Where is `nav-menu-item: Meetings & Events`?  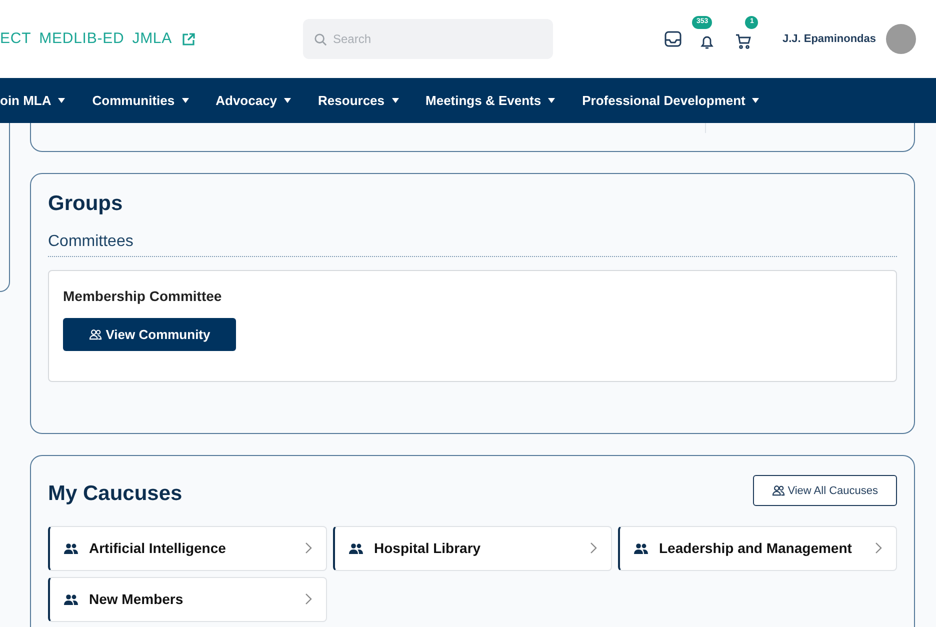 nav-menu-item: Meetings & Events is located at coordinates (491, 100).